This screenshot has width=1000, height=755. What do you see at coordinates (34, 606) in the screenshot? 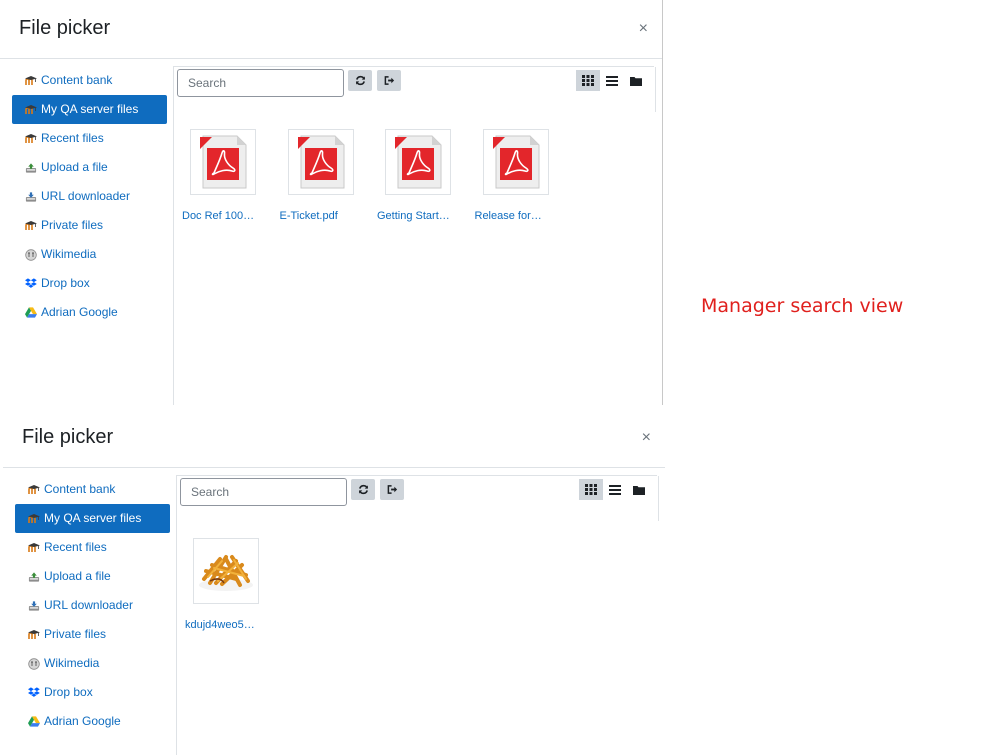
I see `url-icon` at bounding box center [34, 606].